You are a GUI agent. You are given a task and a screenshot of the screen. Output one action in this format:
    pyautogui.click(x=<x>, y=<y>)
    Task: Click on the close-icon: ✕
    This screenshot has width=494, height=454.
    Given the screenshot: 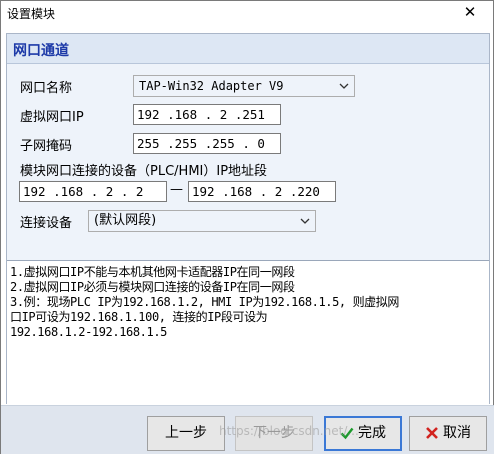 What is the action you would take?
    pyautogui.click(x=470, y=12)
    